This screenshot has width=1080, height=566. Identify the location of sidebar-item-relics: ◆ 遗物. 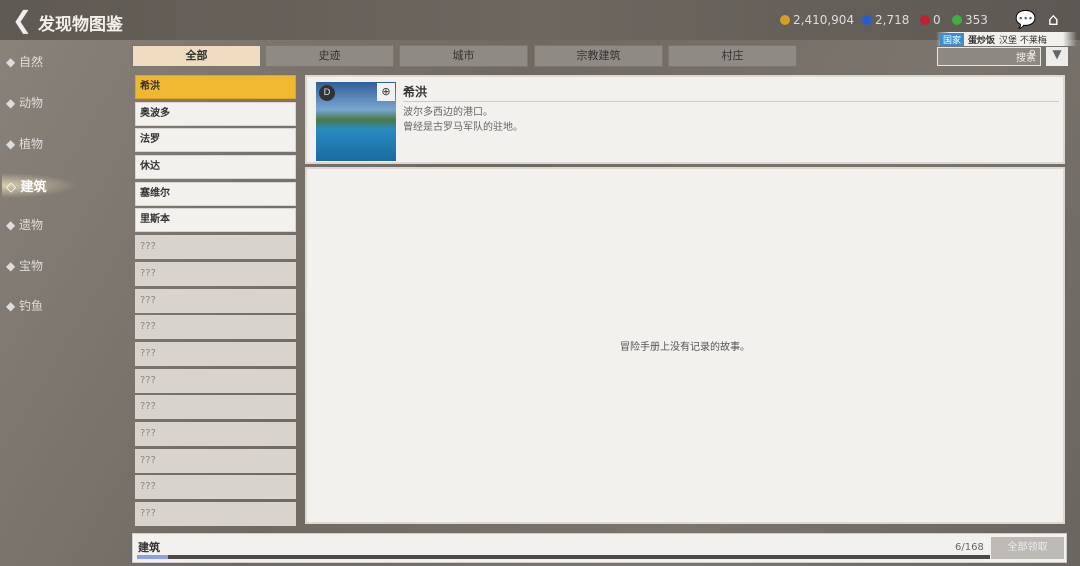
(24, 224).